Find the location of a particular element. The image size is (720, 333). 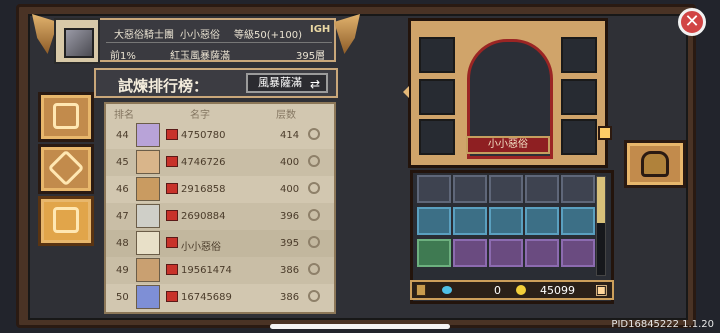

faction-text: 紅玉風暴薩滿 is located at coordinates (200, 56).